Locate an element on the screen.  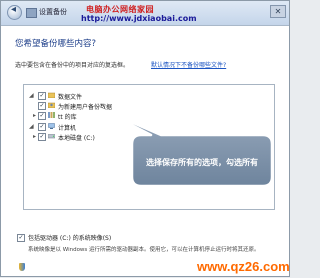
system-image-label: 包括驱动器 (C:) 的系统映像(S) is located at coordinates (70, 238).